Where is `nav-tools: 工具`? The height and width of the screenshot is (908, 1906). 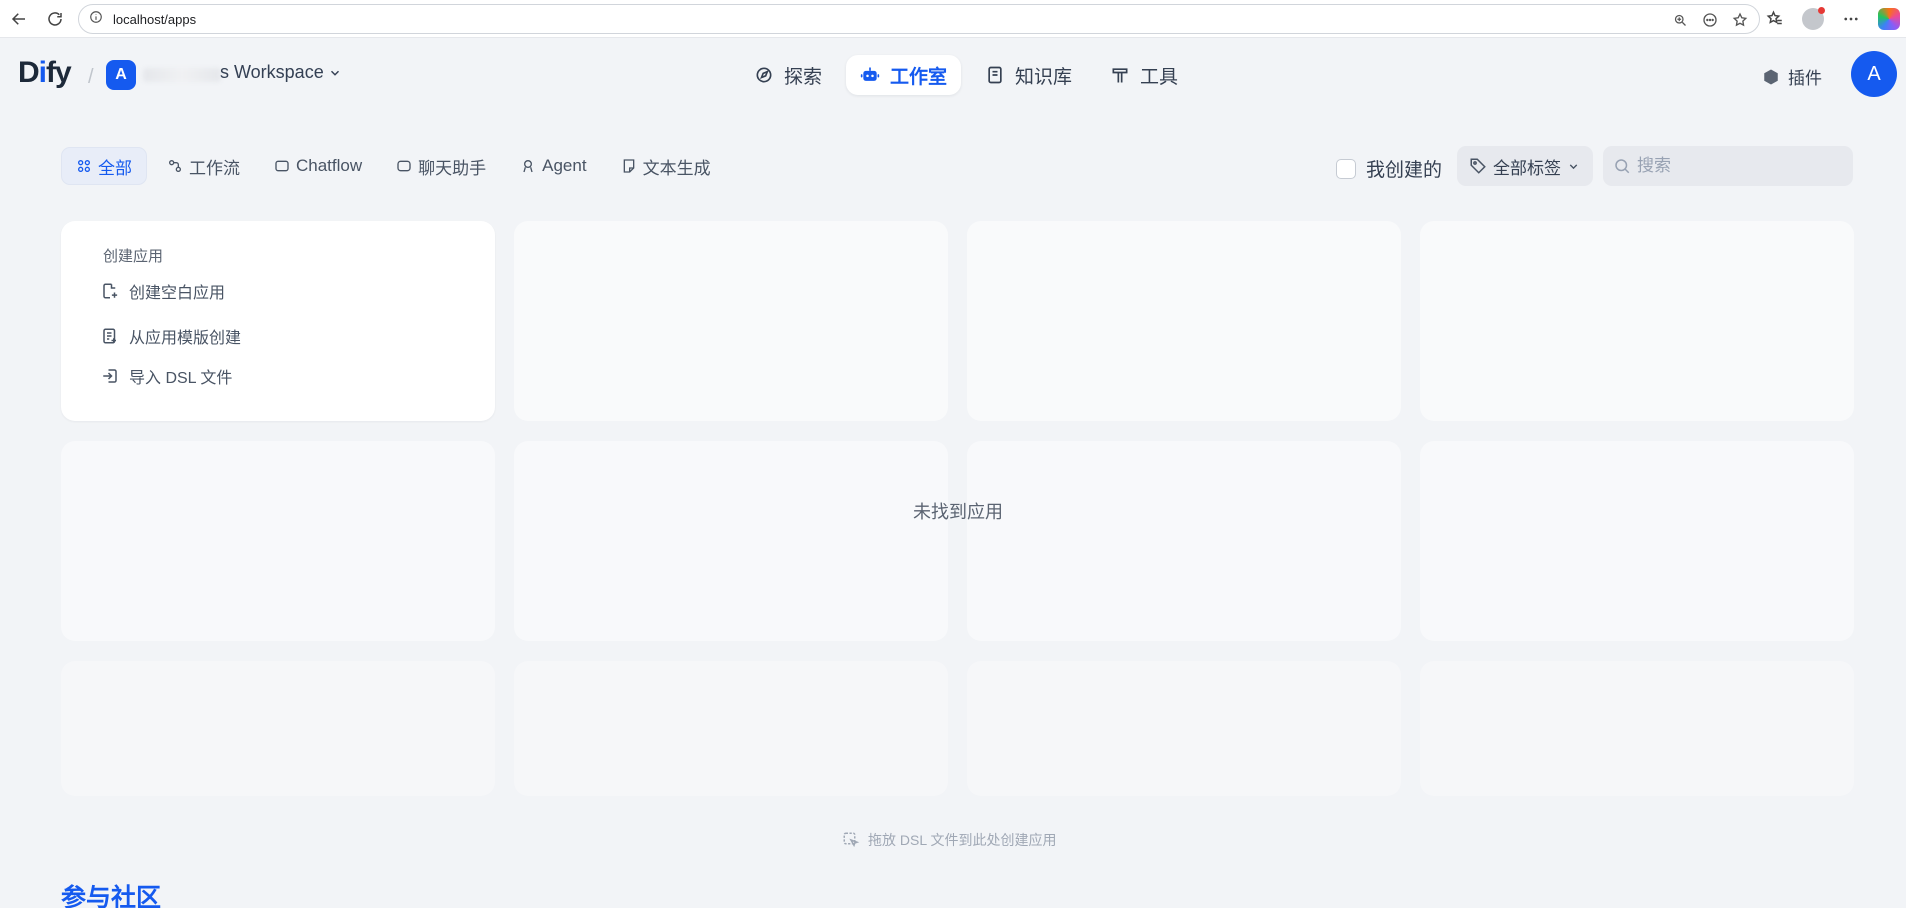
nav-tools: 工具 is located at coordinates (1144, 75).